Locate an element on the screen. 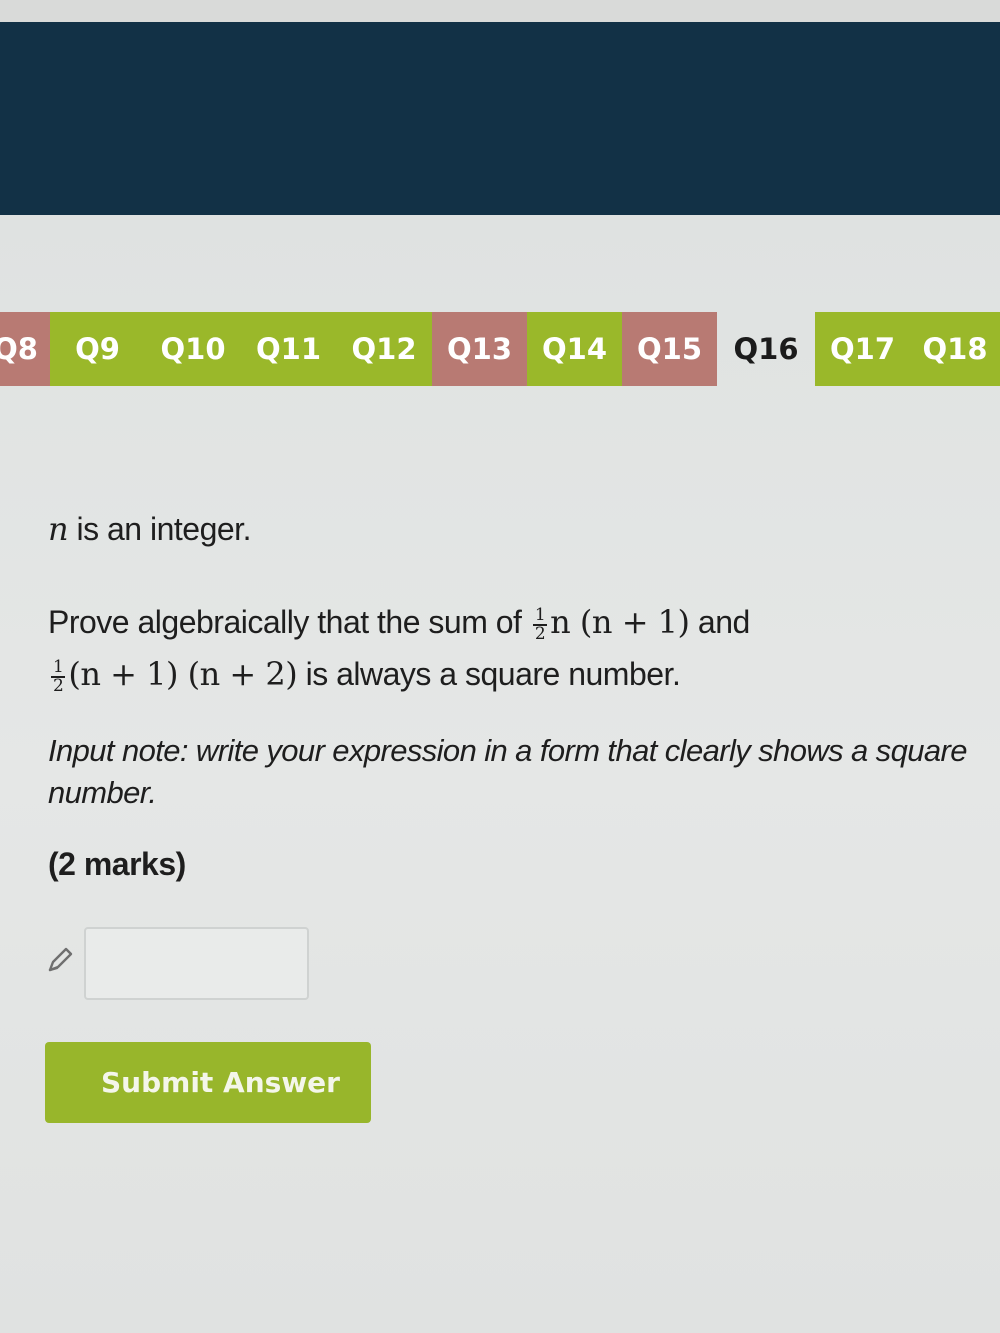  tab-q11: Q11 is located at coordinates (288, 349).